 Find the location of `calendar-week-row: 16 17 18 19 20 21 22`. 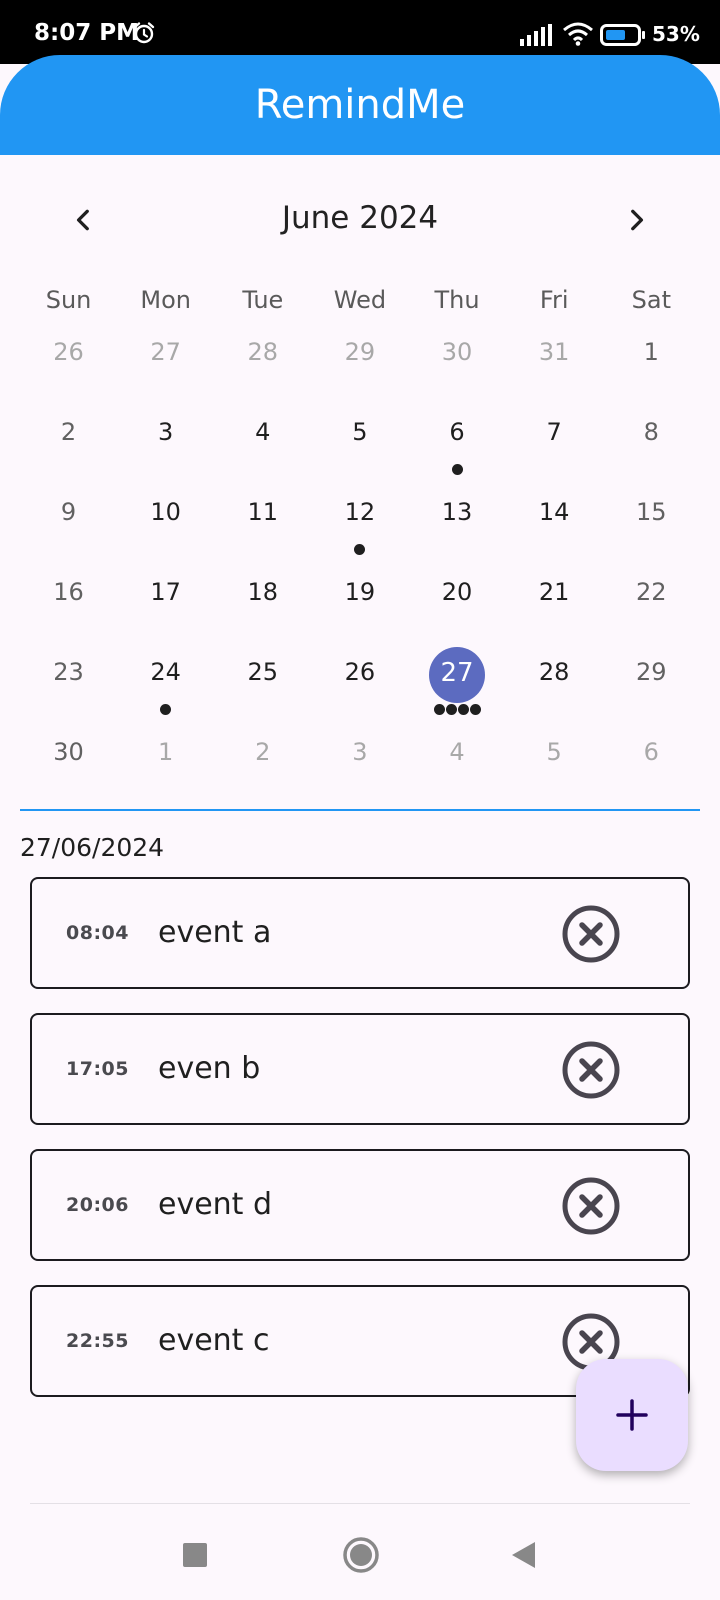

calendar-week-row: 16 17 18 19 20 21 22 is located at coordinates (360, 600).